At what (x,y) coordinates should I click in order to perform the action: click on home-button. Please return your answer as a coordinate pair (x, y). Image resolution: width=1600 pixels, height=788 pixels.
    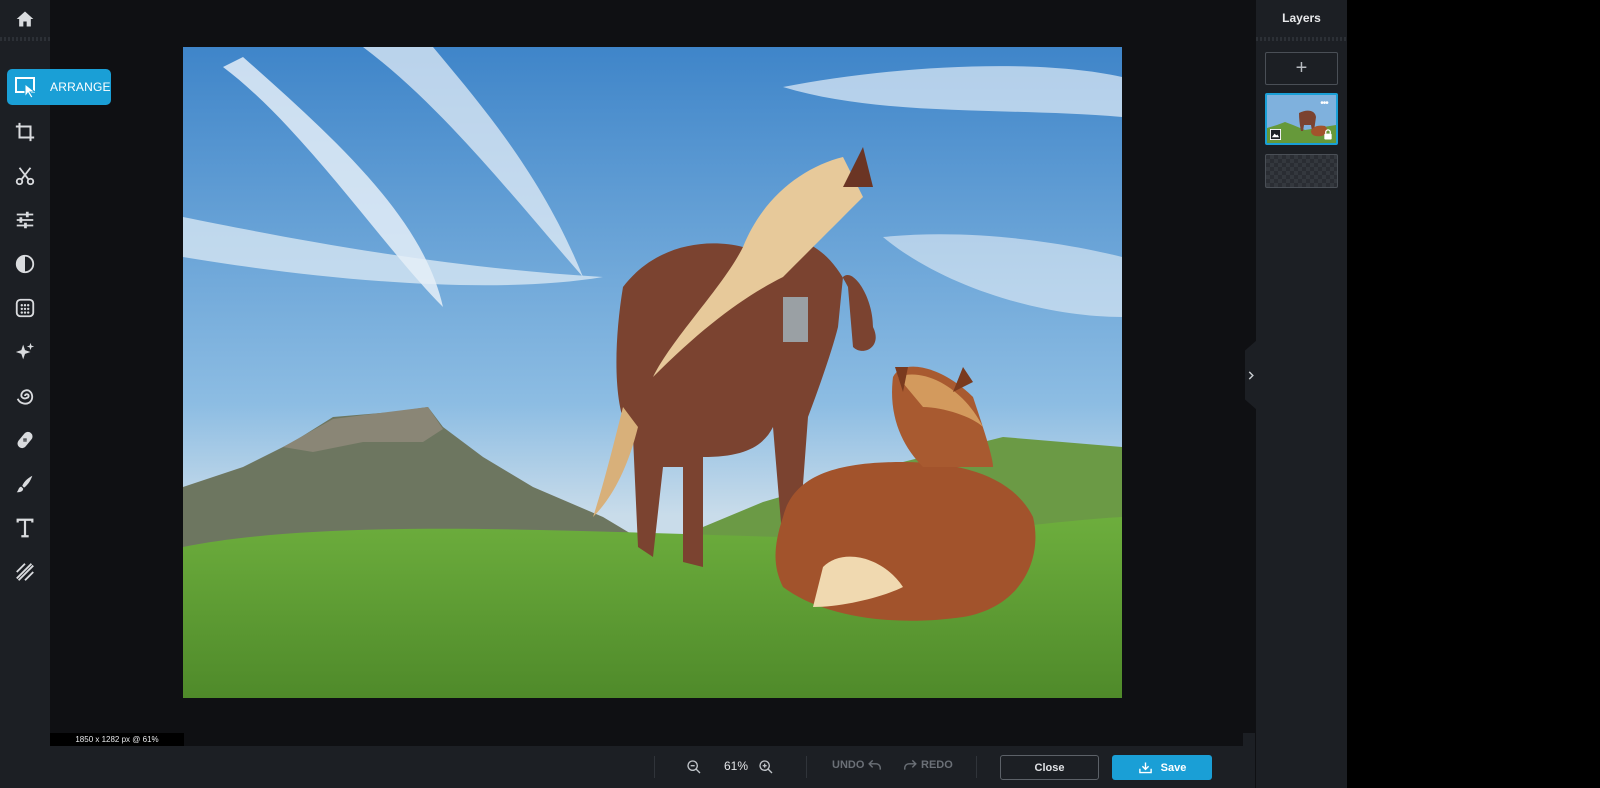
    Looking at the image, I should click on (25, 19).